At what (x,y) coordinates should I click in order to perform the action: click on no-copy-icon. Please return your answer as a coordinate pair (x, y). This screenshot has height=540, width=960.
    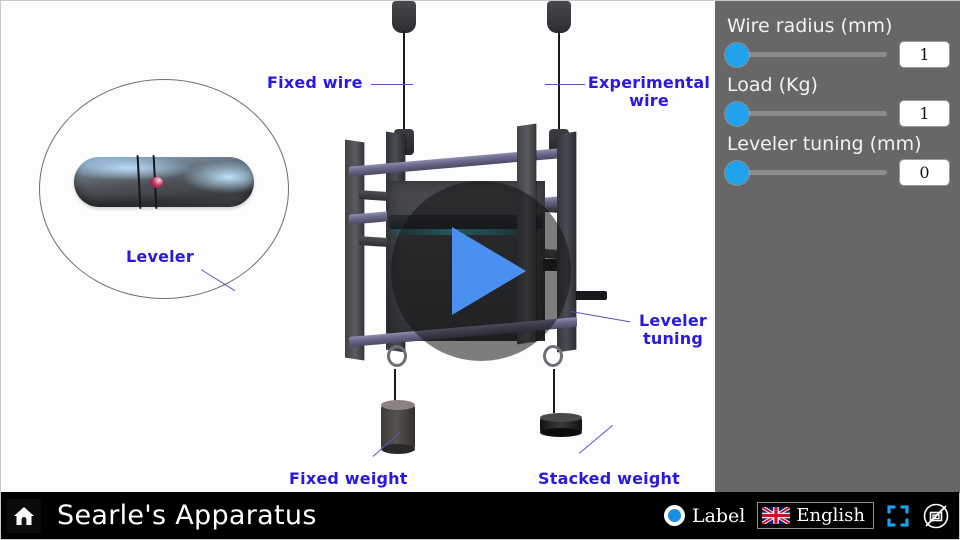
    Looking at the image, I should click on (936, 515).